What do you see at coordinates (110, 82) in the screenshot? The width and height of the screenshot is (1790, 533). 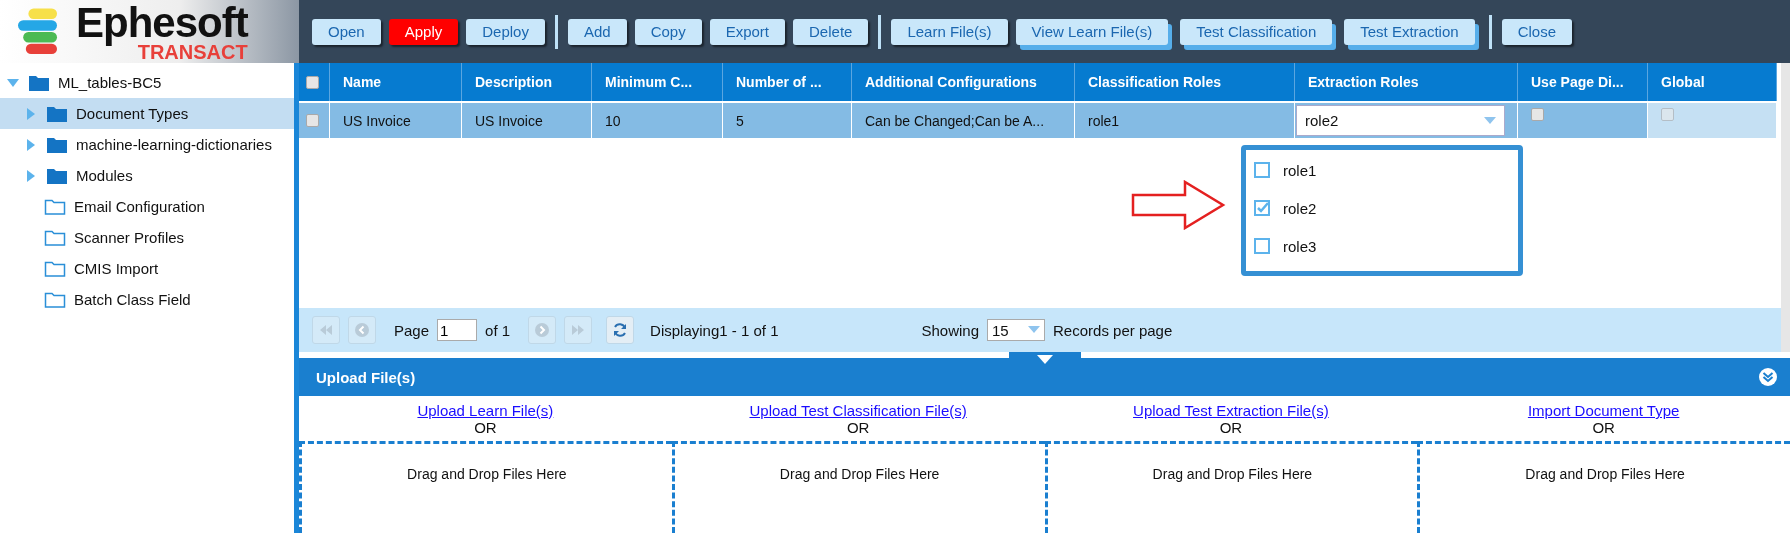 I see `tree-item: ML_tables-BC5` at bounding box center [110, 82].